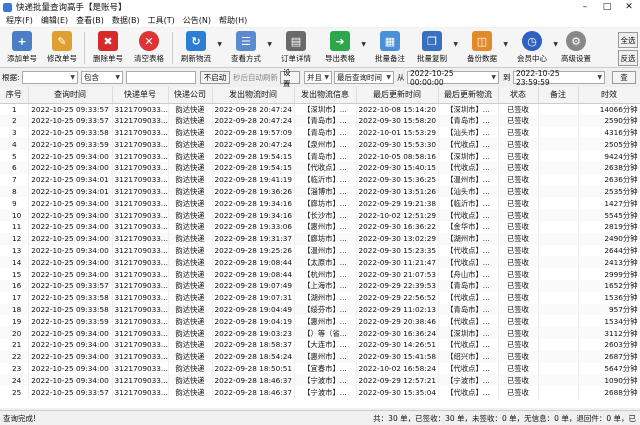 The width and height of the screenshot is (640, 425). I want to click on menu-data: 数据(B), so click(126, 20).